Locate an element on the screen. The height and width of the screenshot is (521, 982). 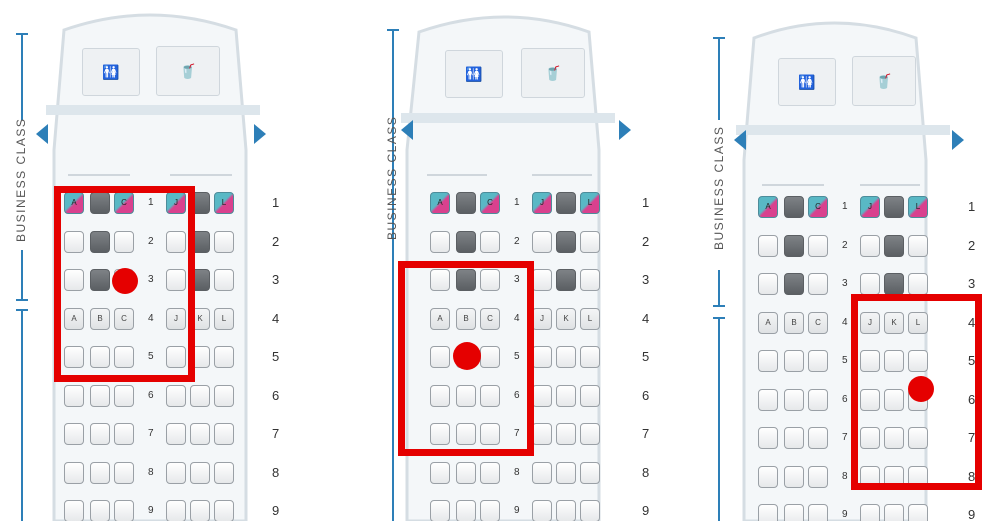
seat-4-4: K is located at coordinates (566, 318).